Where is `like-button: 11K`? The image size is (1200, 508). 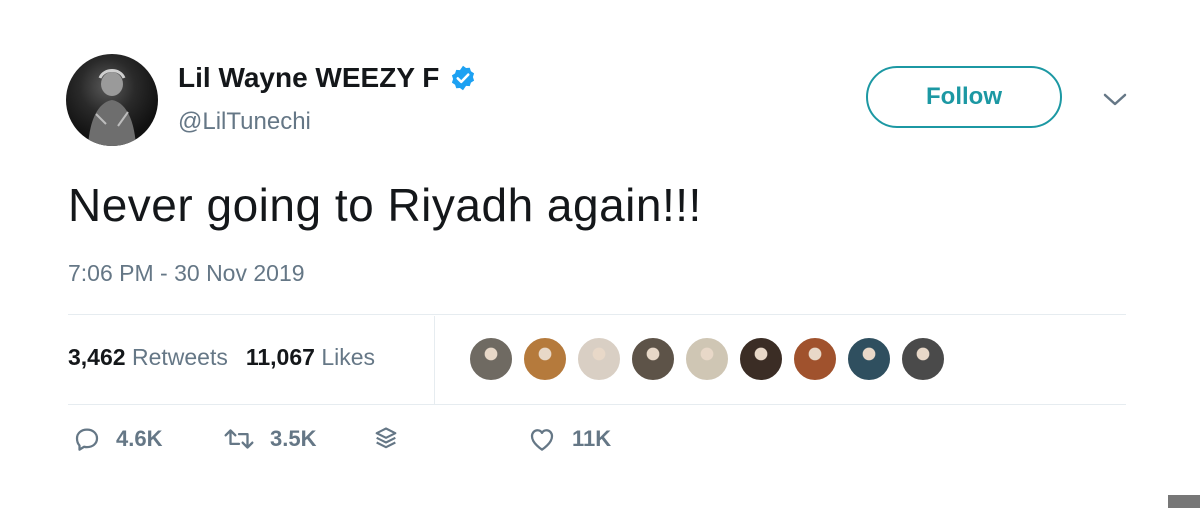
like-button: 11K is located at coordinates (568, 439).